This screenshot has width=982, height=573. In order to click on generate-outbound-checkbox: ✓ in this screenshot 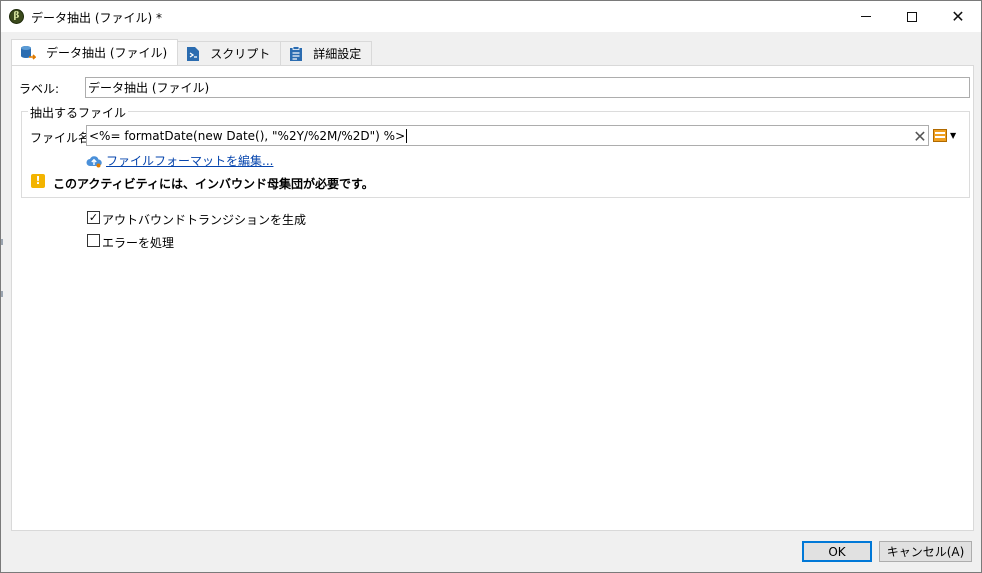, I will do `click(93, 217)`.